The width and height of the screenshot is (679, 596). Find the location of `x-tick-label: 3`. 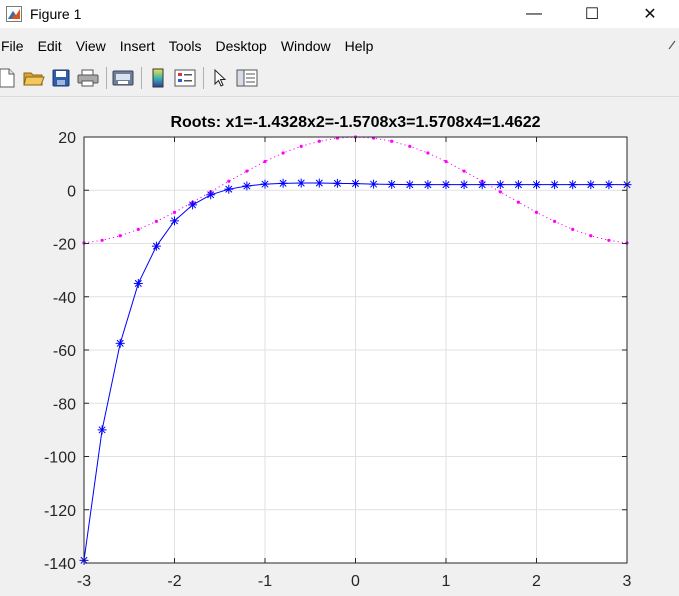

x-tick-label: 3 is located at coordinates (627, 581).